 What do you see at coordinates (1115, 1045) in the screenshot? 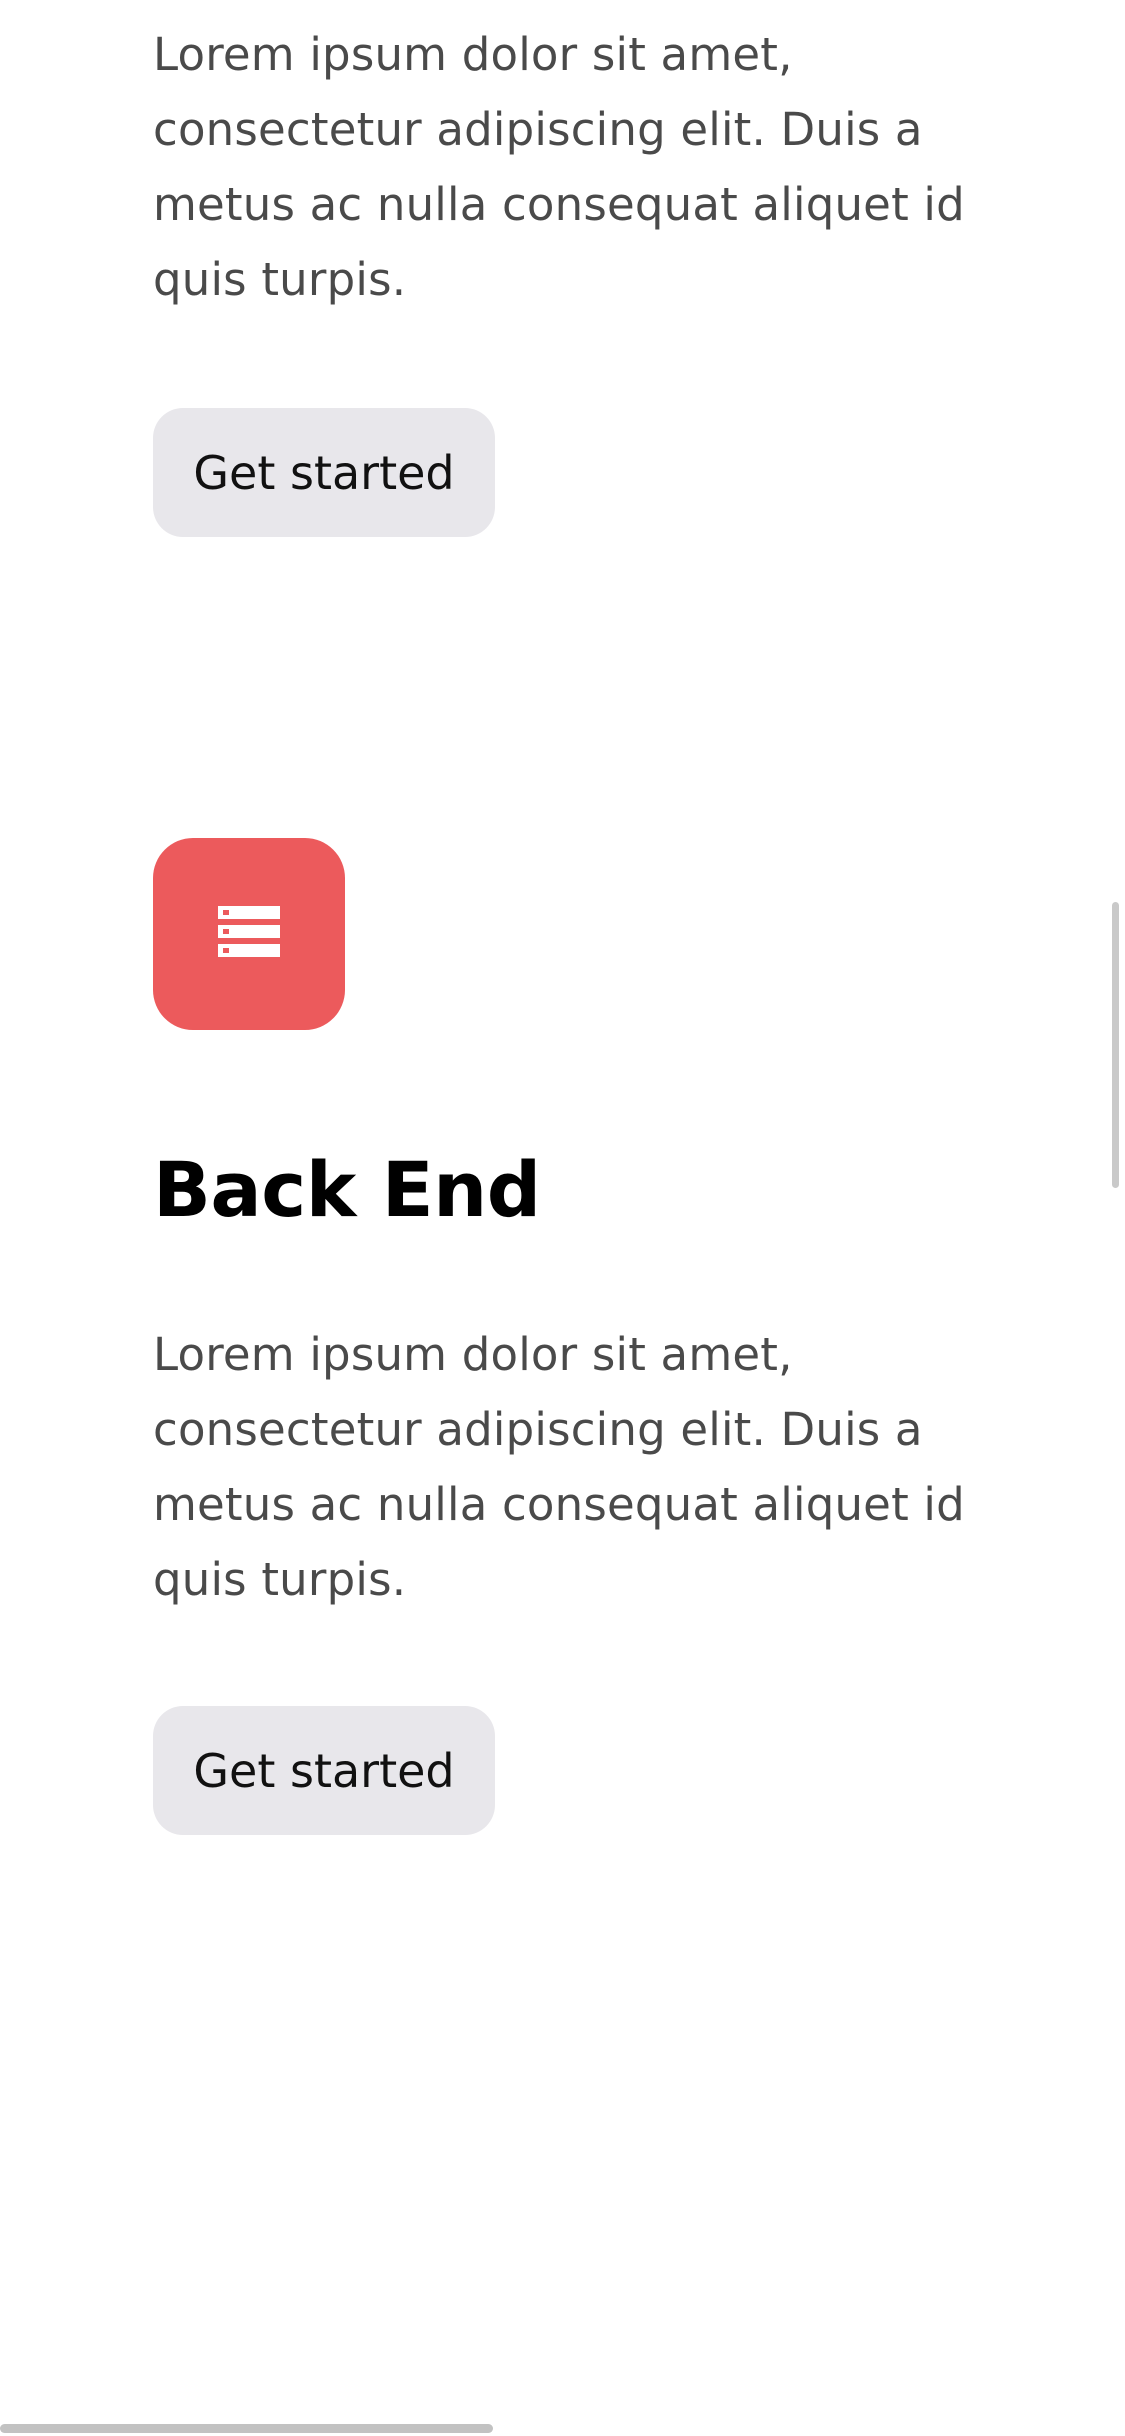
I see `vertical-scrollbar` at bounding box center [1115, 1045].